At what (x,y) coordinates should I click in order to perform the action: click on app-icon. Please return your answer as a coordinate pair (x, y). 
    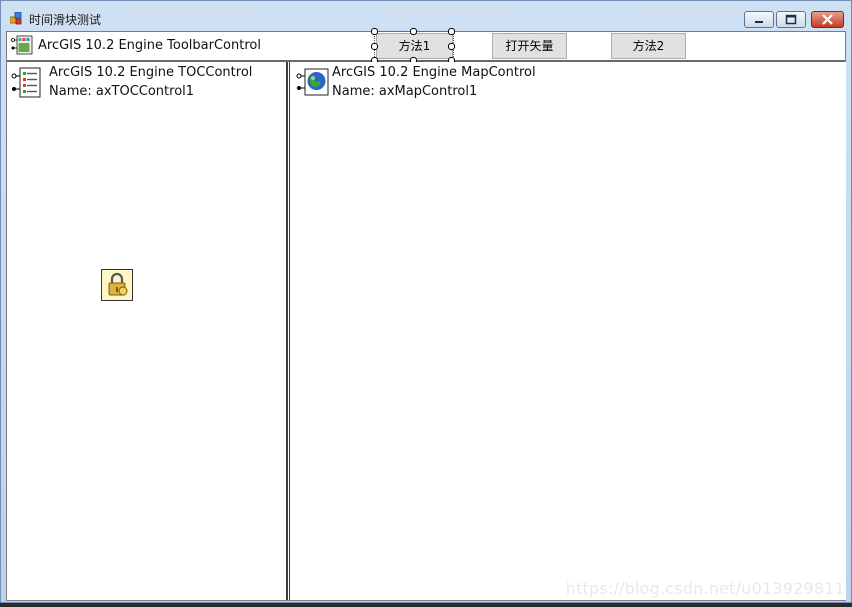
    Looking at the image, I should click on (16, 18).